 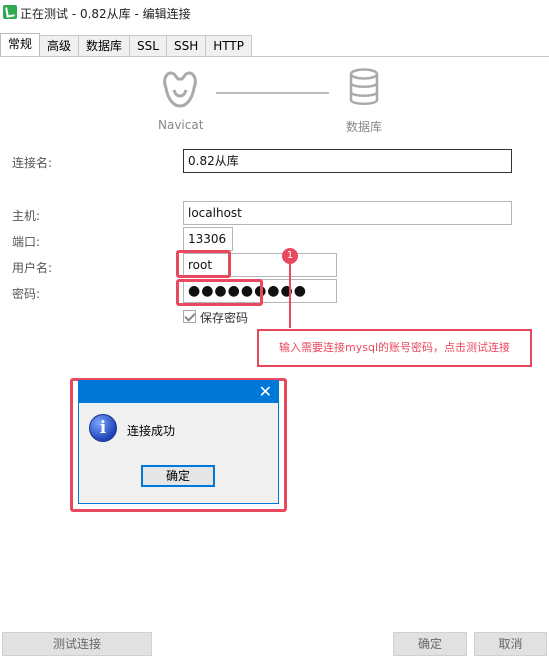 I want to click on dialog-title-bar: ✕, so click(x=178, y=392).